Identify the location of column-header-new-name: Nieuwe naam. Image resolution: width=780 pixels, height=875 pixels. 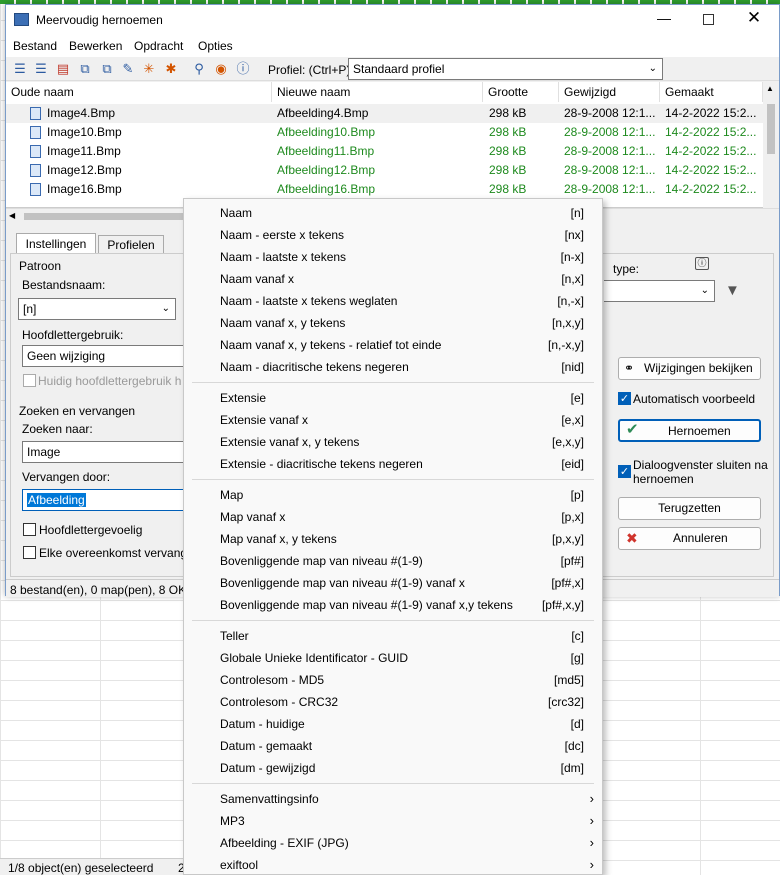
(377, 92).